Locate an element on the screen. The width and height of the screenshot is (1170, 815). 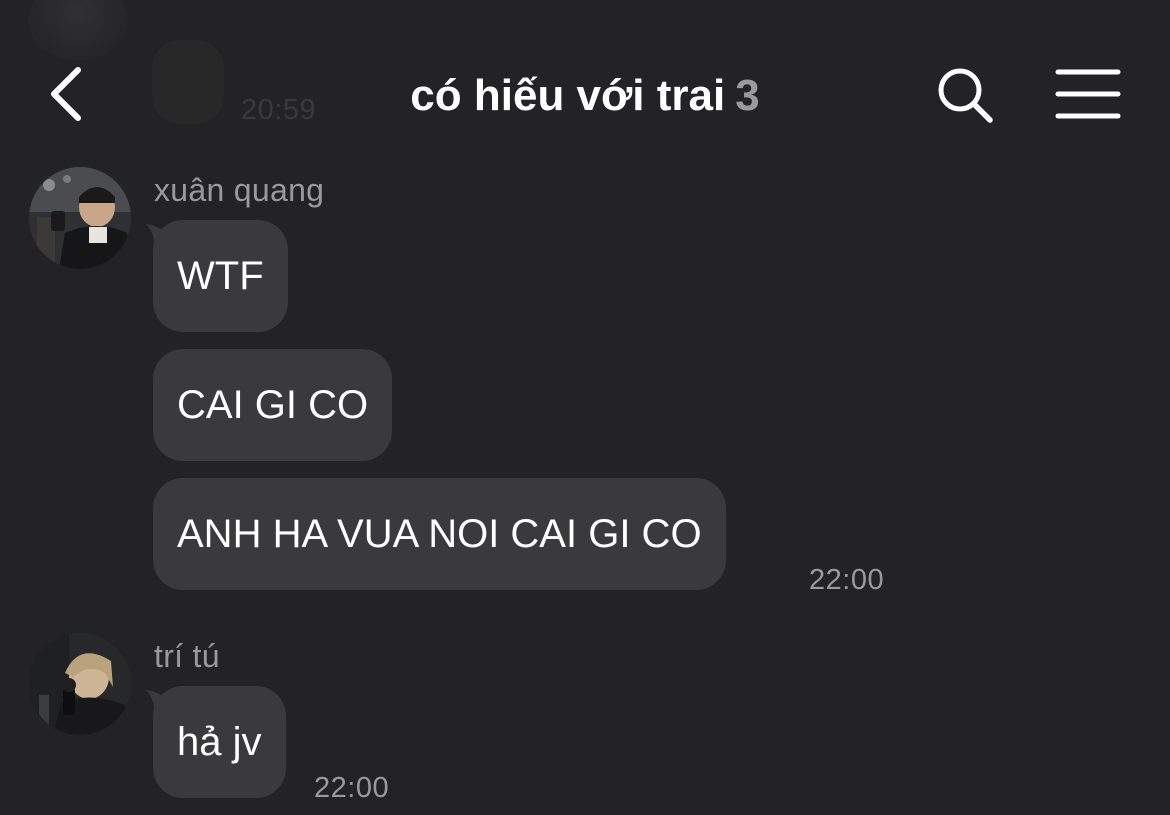
previous-avatar is located at coordinates (78, 30).